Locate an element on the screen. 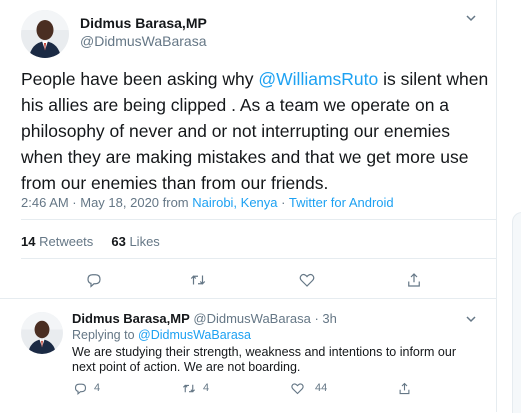 Image resolution: width=521 pixels, height=413 pixels. avatar is located at coordinates (45, 34).